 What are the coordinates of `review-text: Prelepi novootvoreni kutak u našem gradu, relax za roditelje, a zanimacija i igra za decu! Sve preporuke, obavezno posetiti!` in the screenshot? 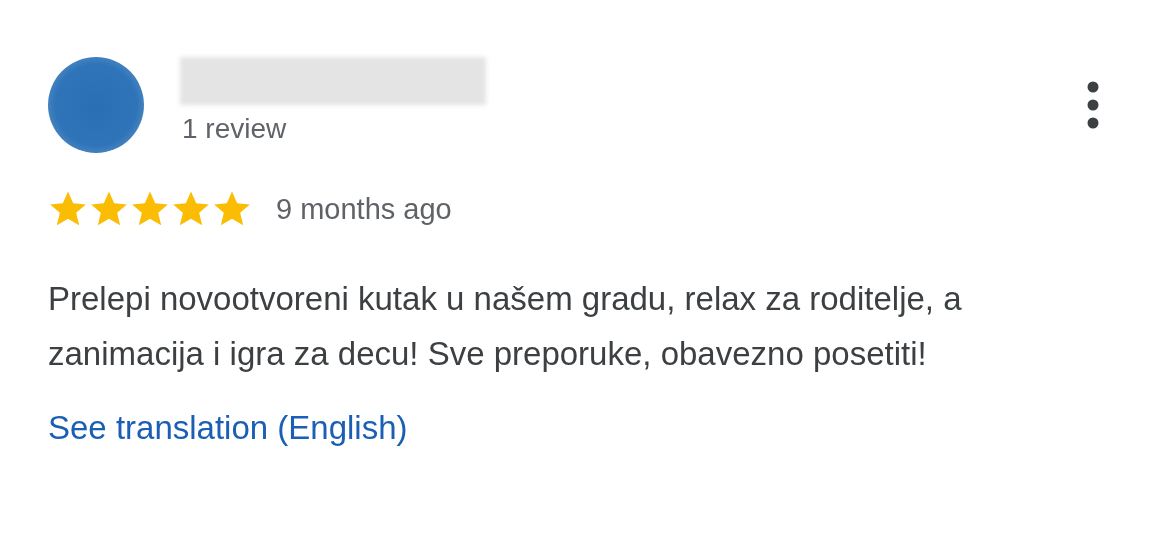 It's located at (505, 326).